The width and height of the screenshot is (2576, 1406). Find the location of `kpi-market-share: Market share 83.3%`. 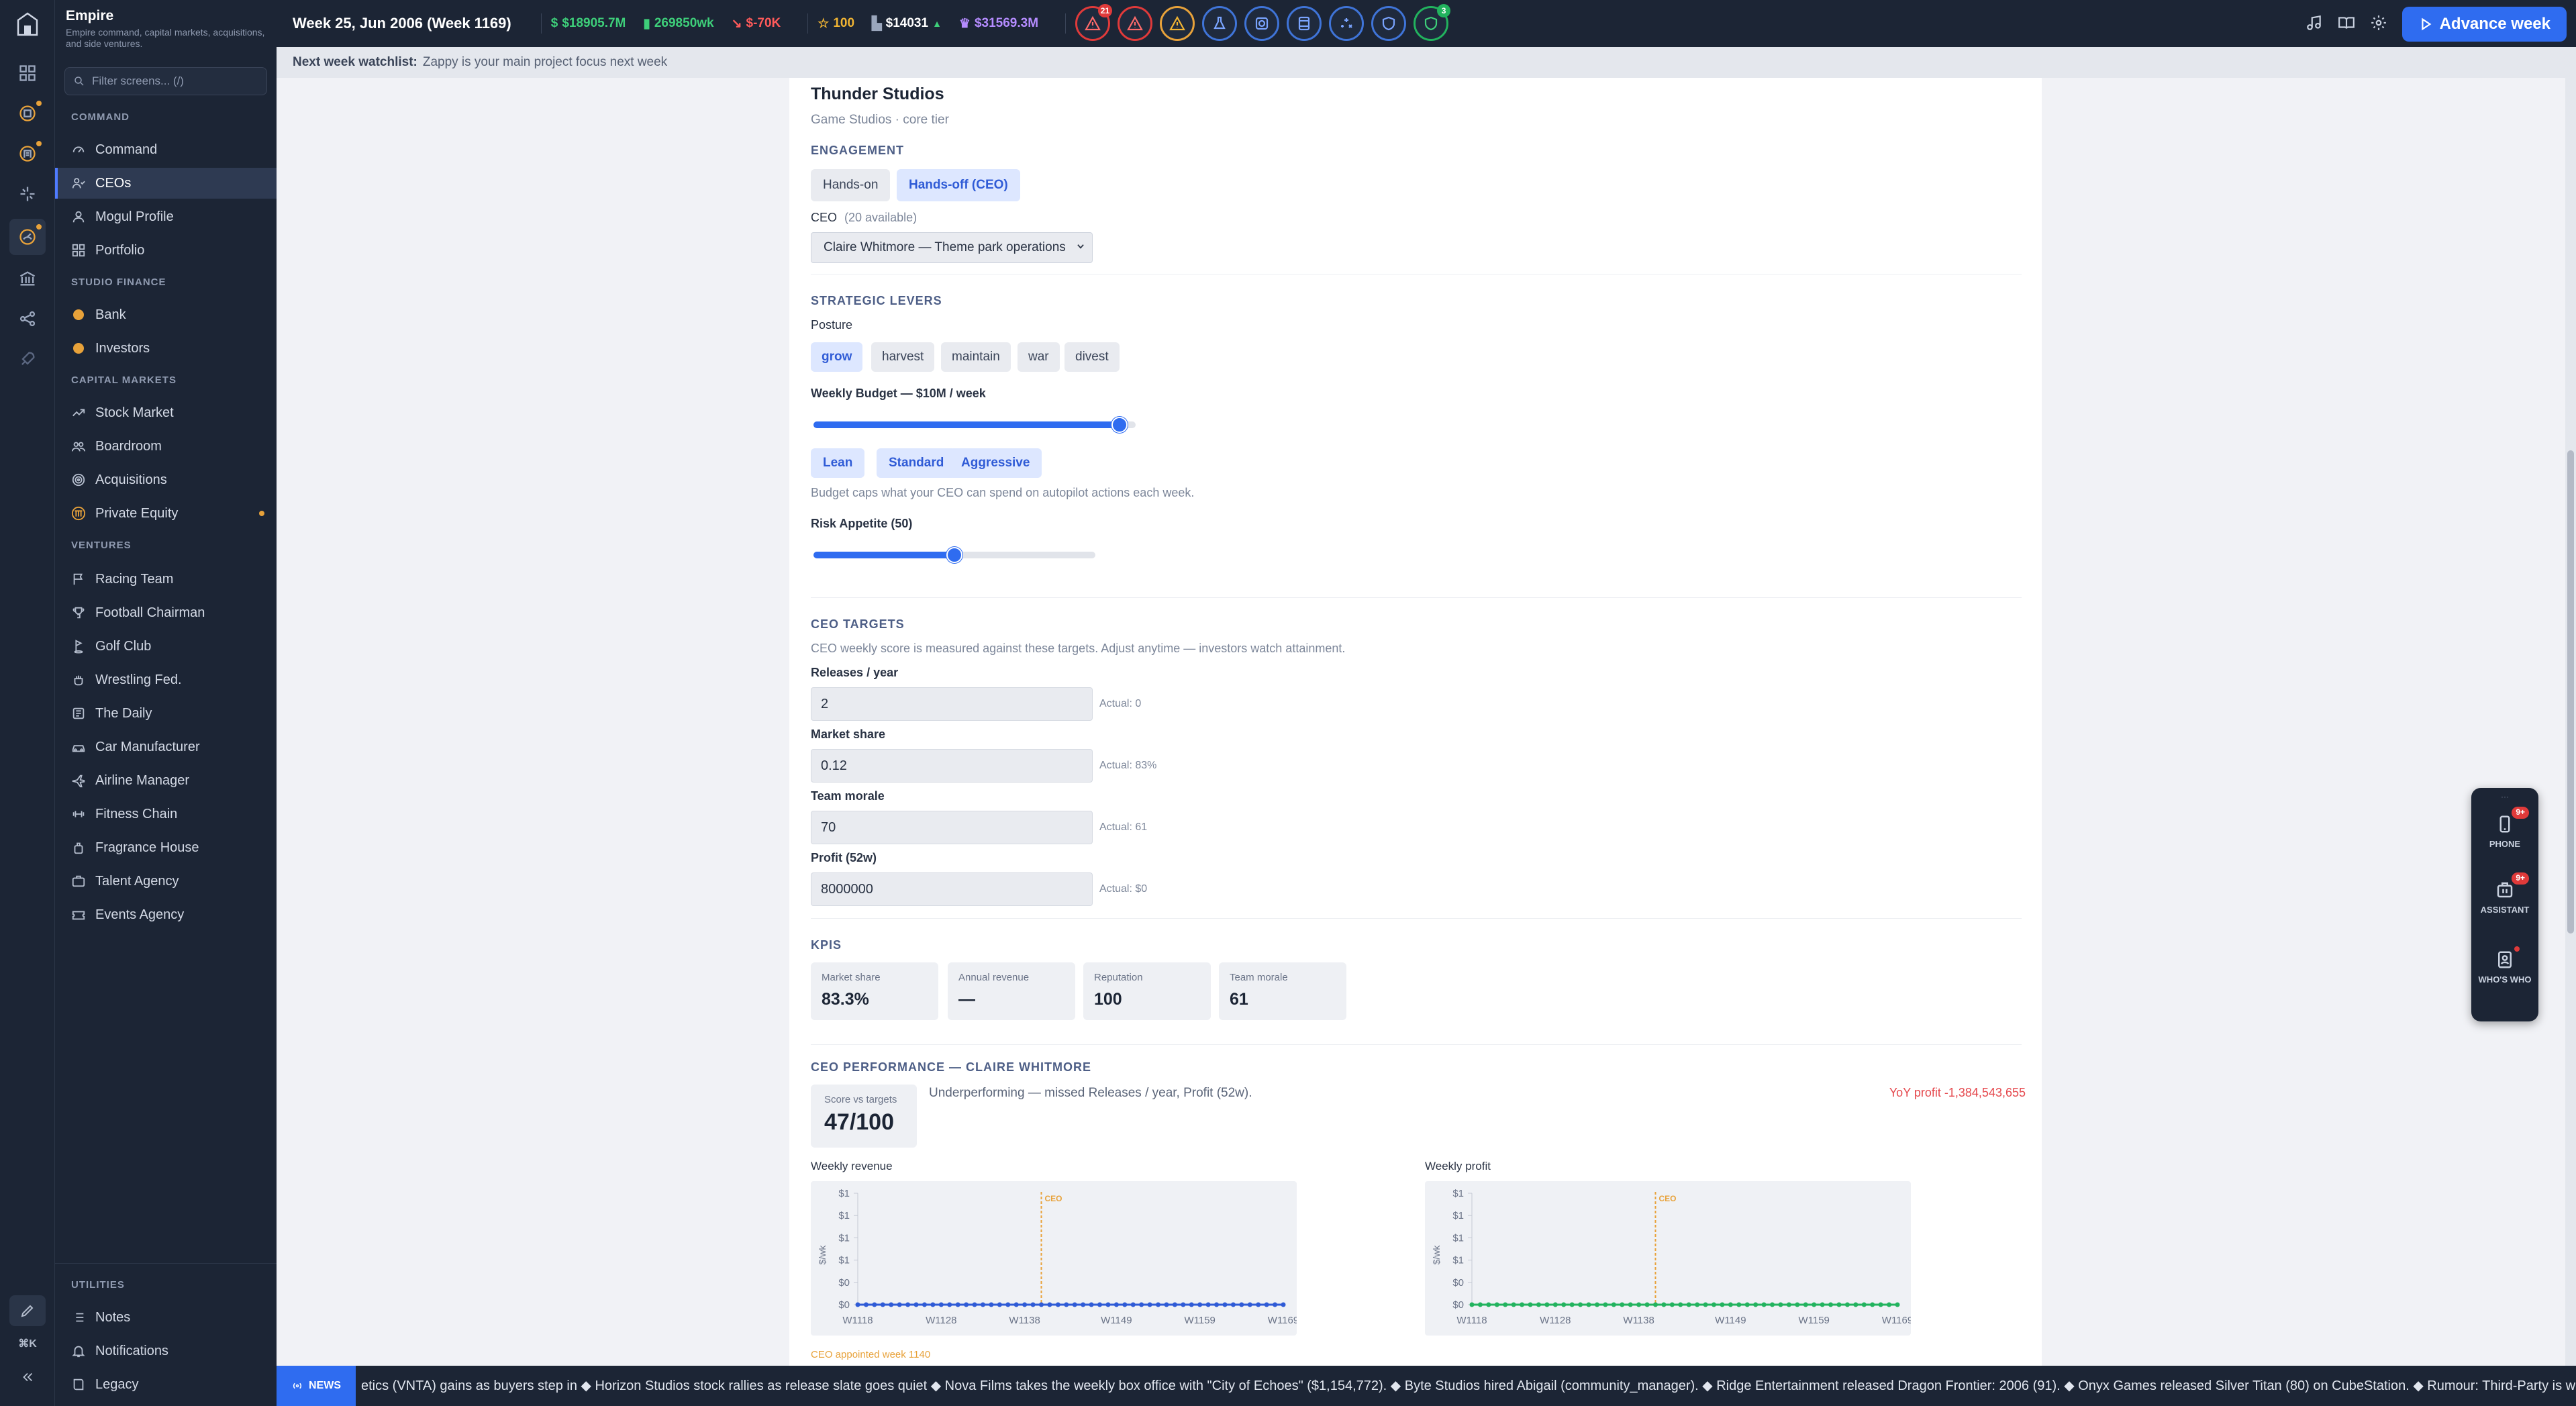

kpi-market-share: Market share 83.3% is located at coordinates (874, 991).